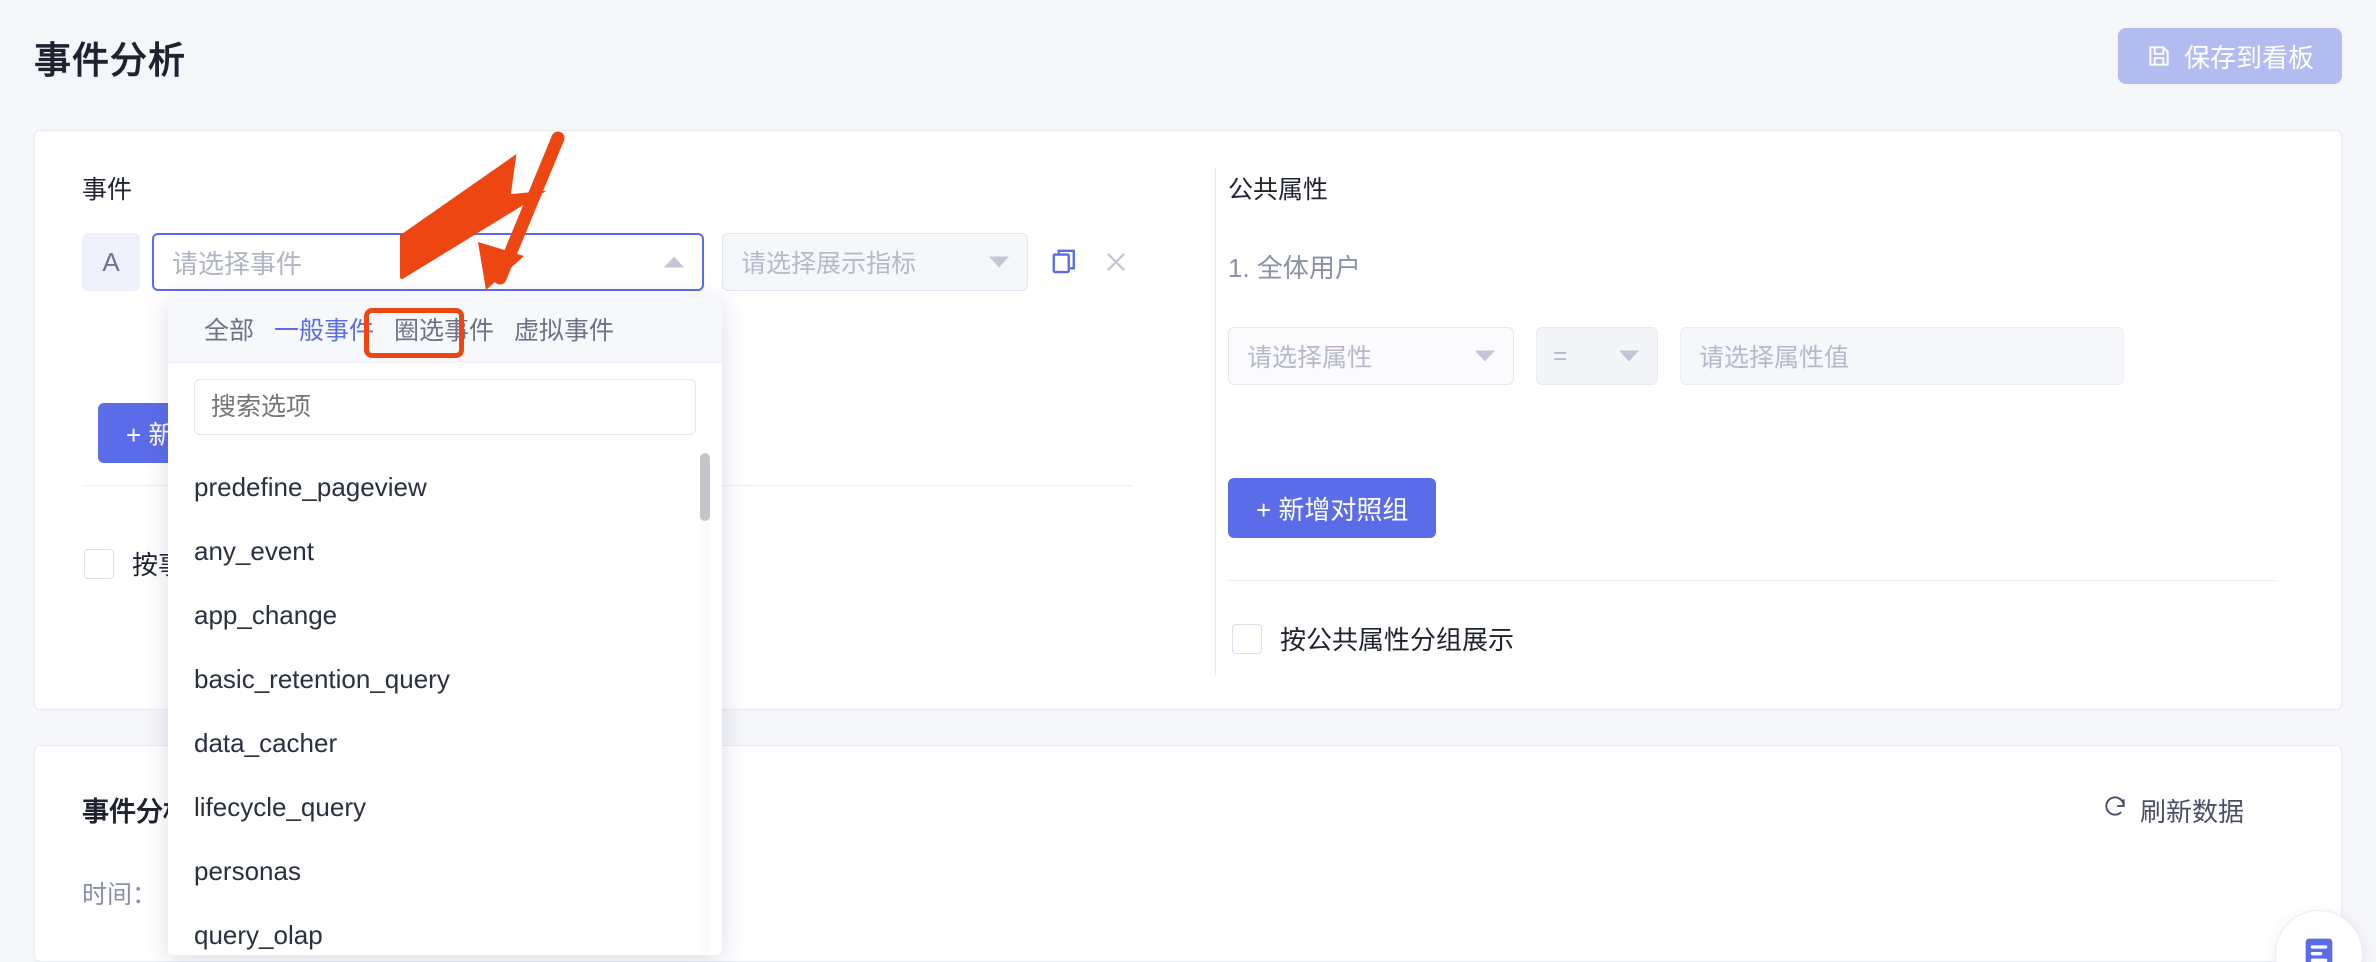 This screenshot has width=2376, height=962. Describe the element at coordinates (1774, 358) in the screenshot. I see `property-value-placeholder: 请选择属性值` at that location.